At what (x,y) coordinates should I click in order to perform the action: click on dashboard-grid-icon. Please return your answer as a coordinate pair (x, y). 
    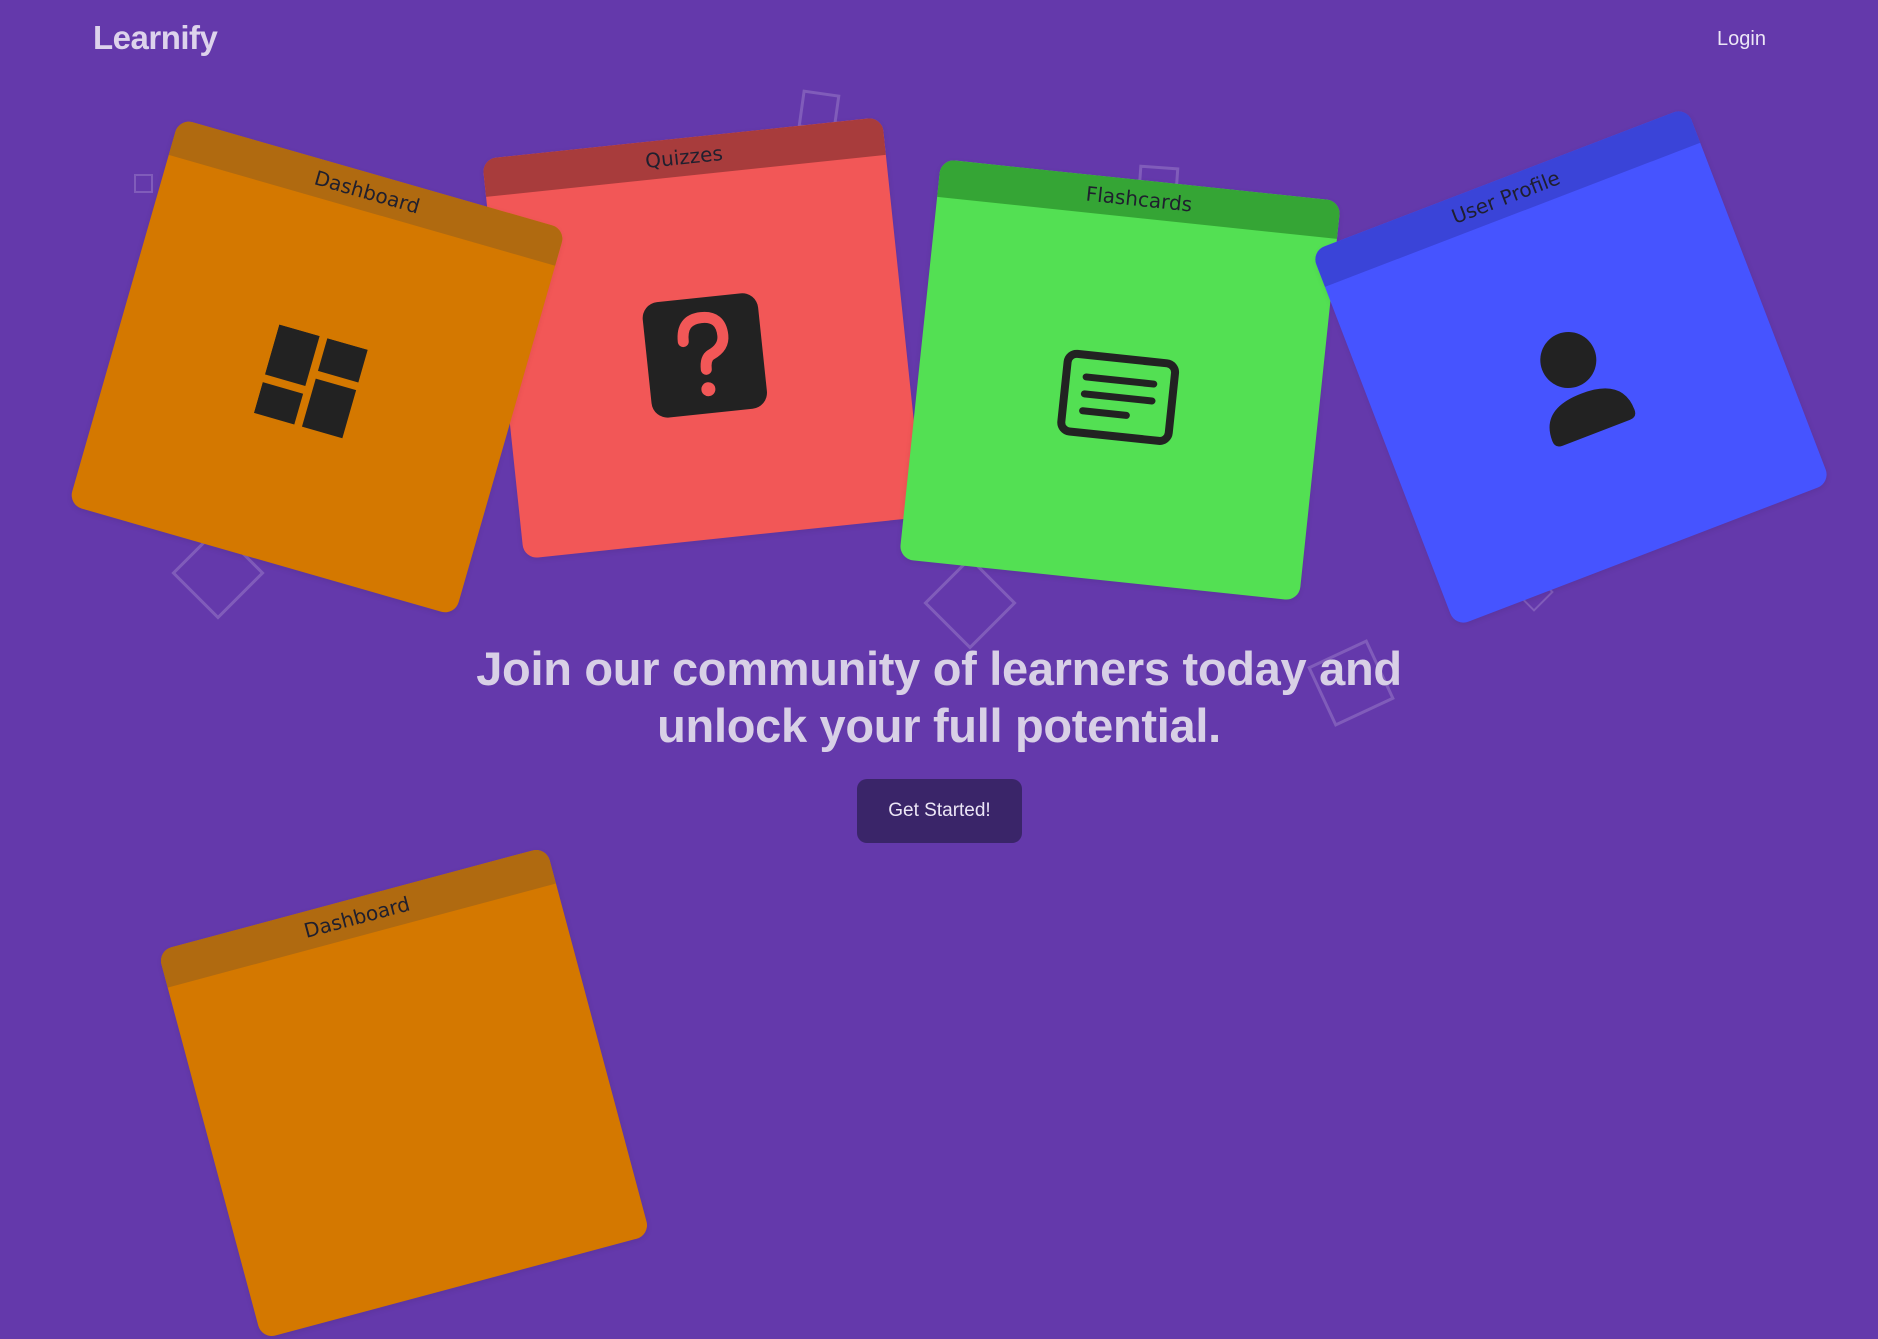
    Looking at the image, I should click on (311, 386).